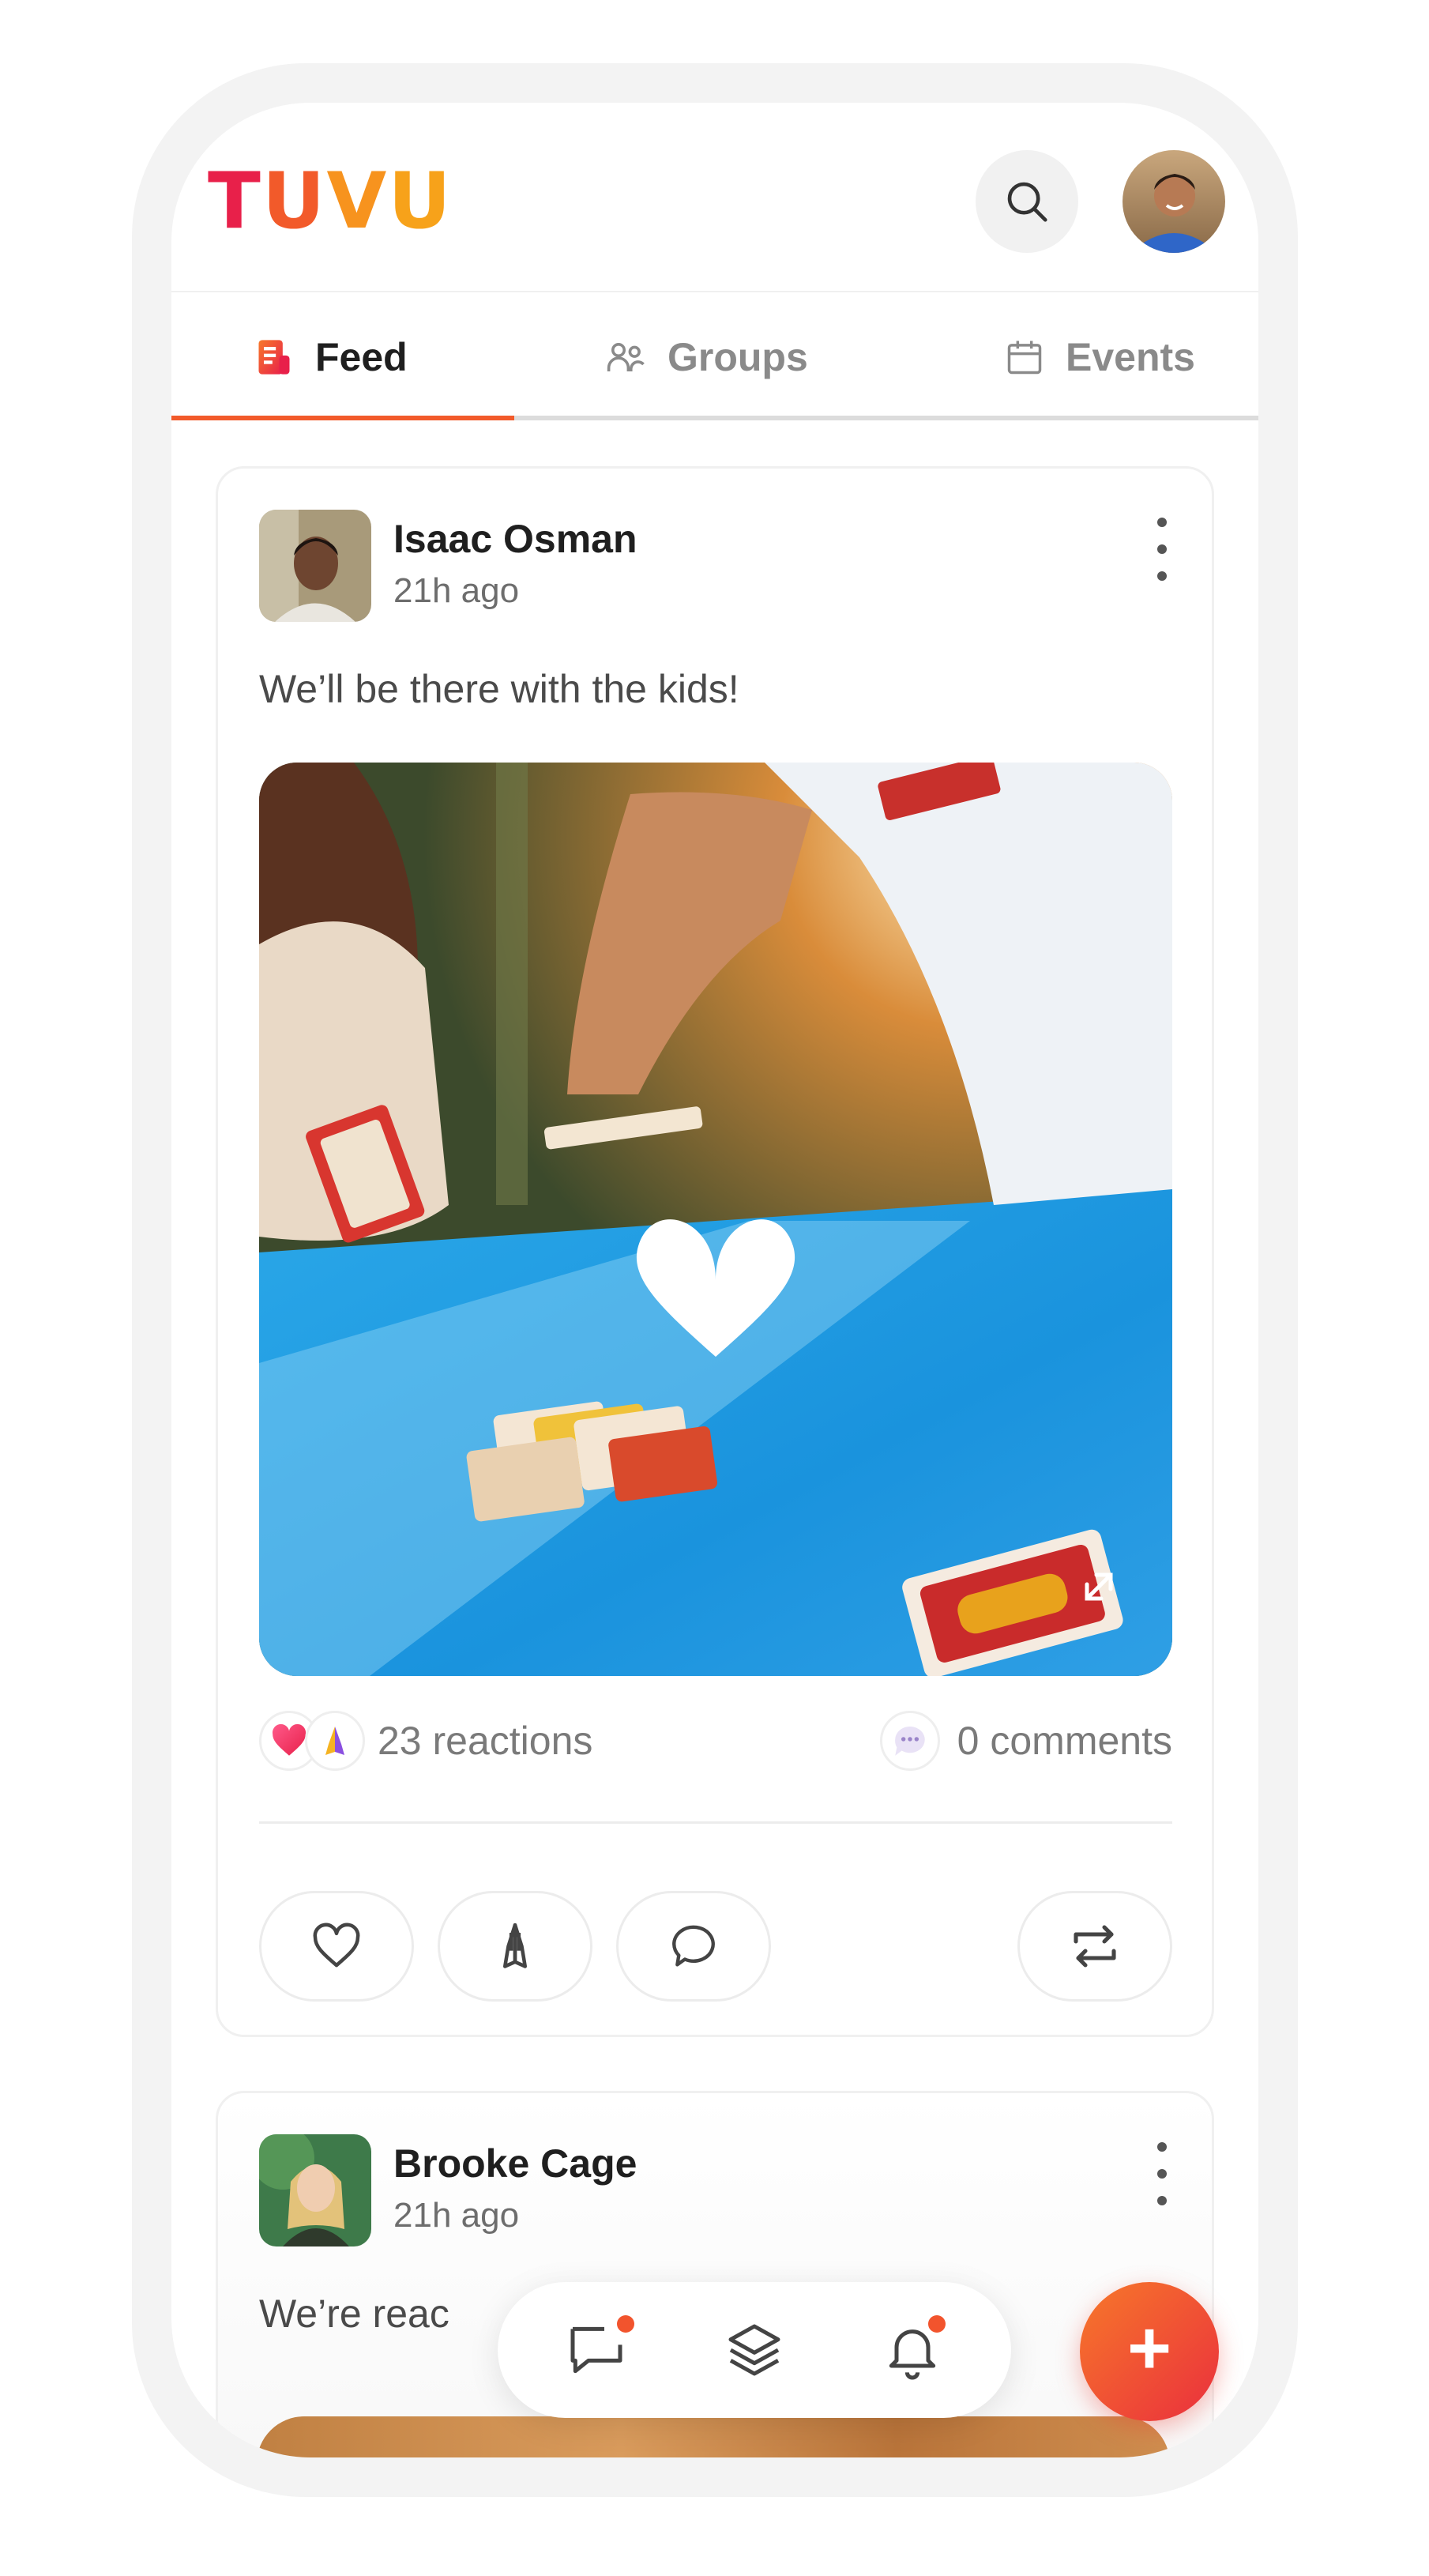 Image resolution: width=1429 pixels, height=2576 pixels. What do you see at coordinates (909, 1741) in the screenshot?
I see `comment-bubble-icon` at bounding box center [909, 1741].